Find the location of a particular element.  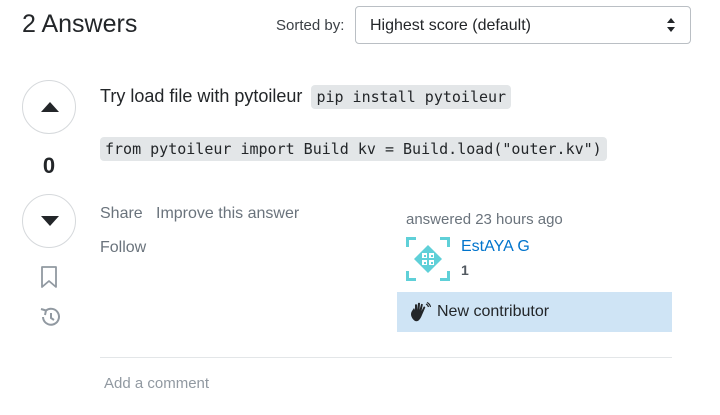

inline-code: pip install pytoileur is located at coordinates (411, 97).